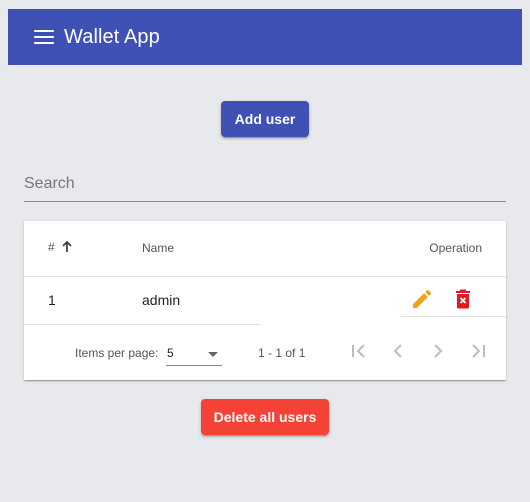 This screenshot has width=530, height=502. I want to click on chevron-left-icon, so click(398, 351).